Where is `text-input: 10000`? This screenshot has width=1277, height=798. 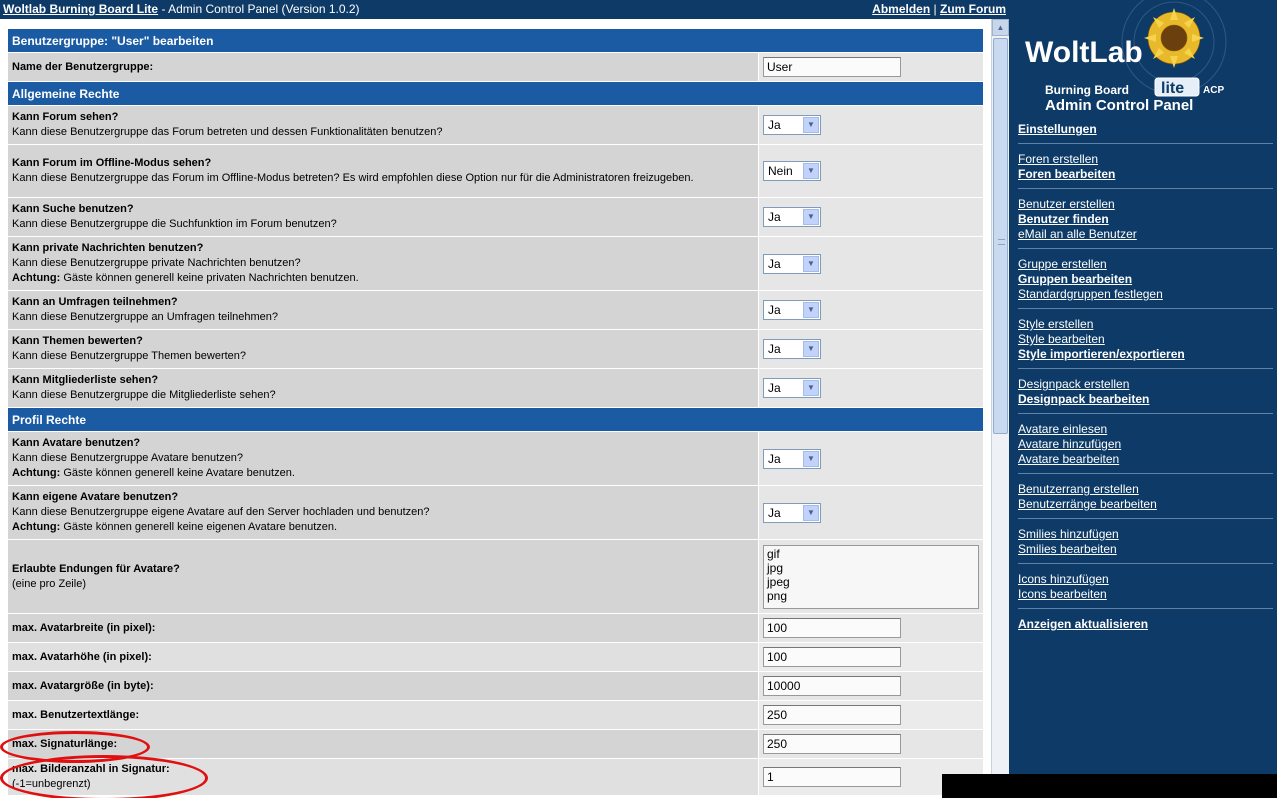
text-input: 10000 is located at coordinates (832, 686).